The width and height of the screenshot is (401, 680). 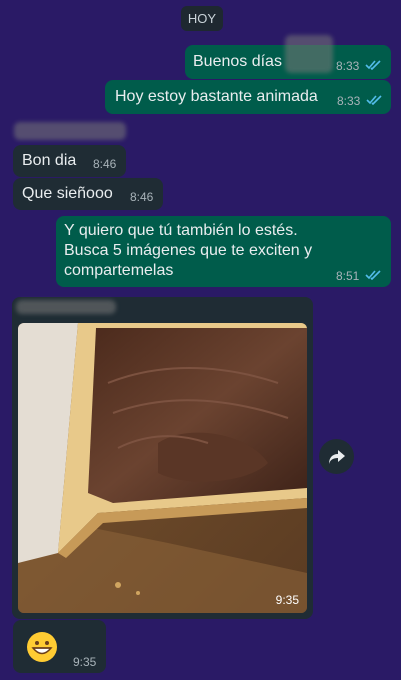 I want to click on day-separator-label: HOY, so click(x=202, y=18).